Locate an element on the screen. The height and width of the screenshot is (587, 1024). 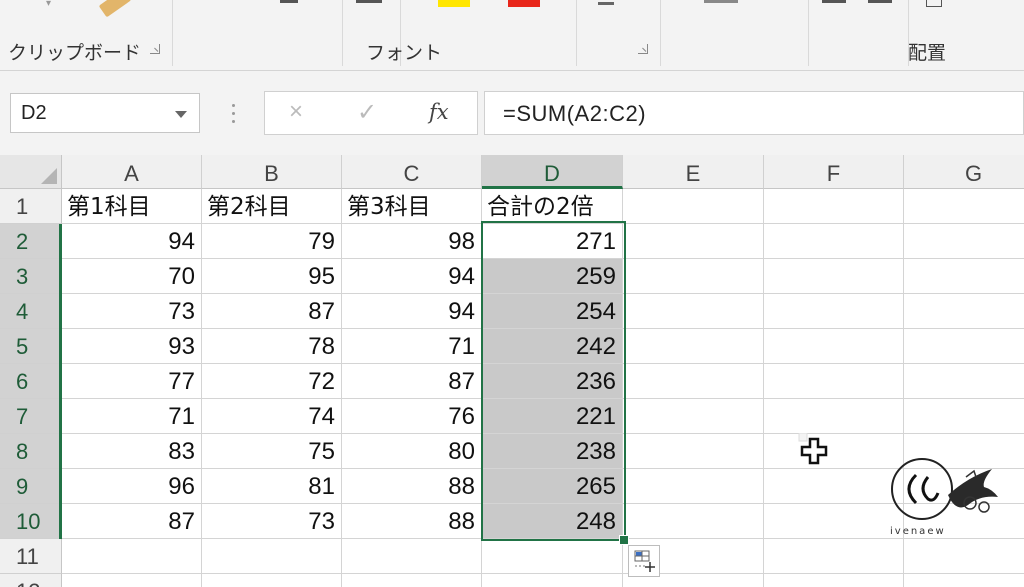
font-color-swatch is located at coordinates (524, 3).